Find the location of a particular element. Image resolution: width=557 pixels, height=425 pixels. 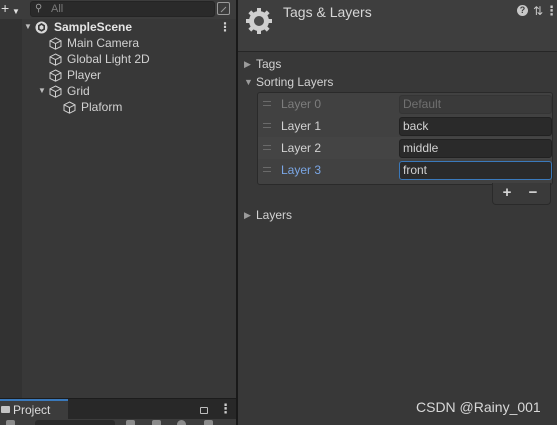

search-by-type-icon is located at coordinates (181, 422).